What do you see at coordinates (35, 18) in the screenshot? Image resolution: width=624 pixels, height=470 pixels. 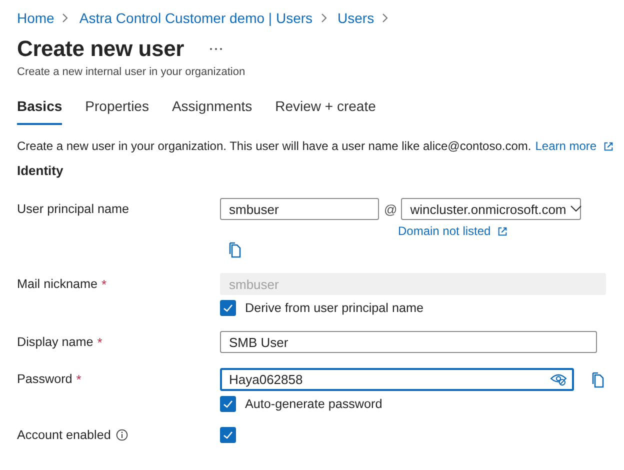 I see `breadcrumb-link: Home` at bounding box center [35, 18].